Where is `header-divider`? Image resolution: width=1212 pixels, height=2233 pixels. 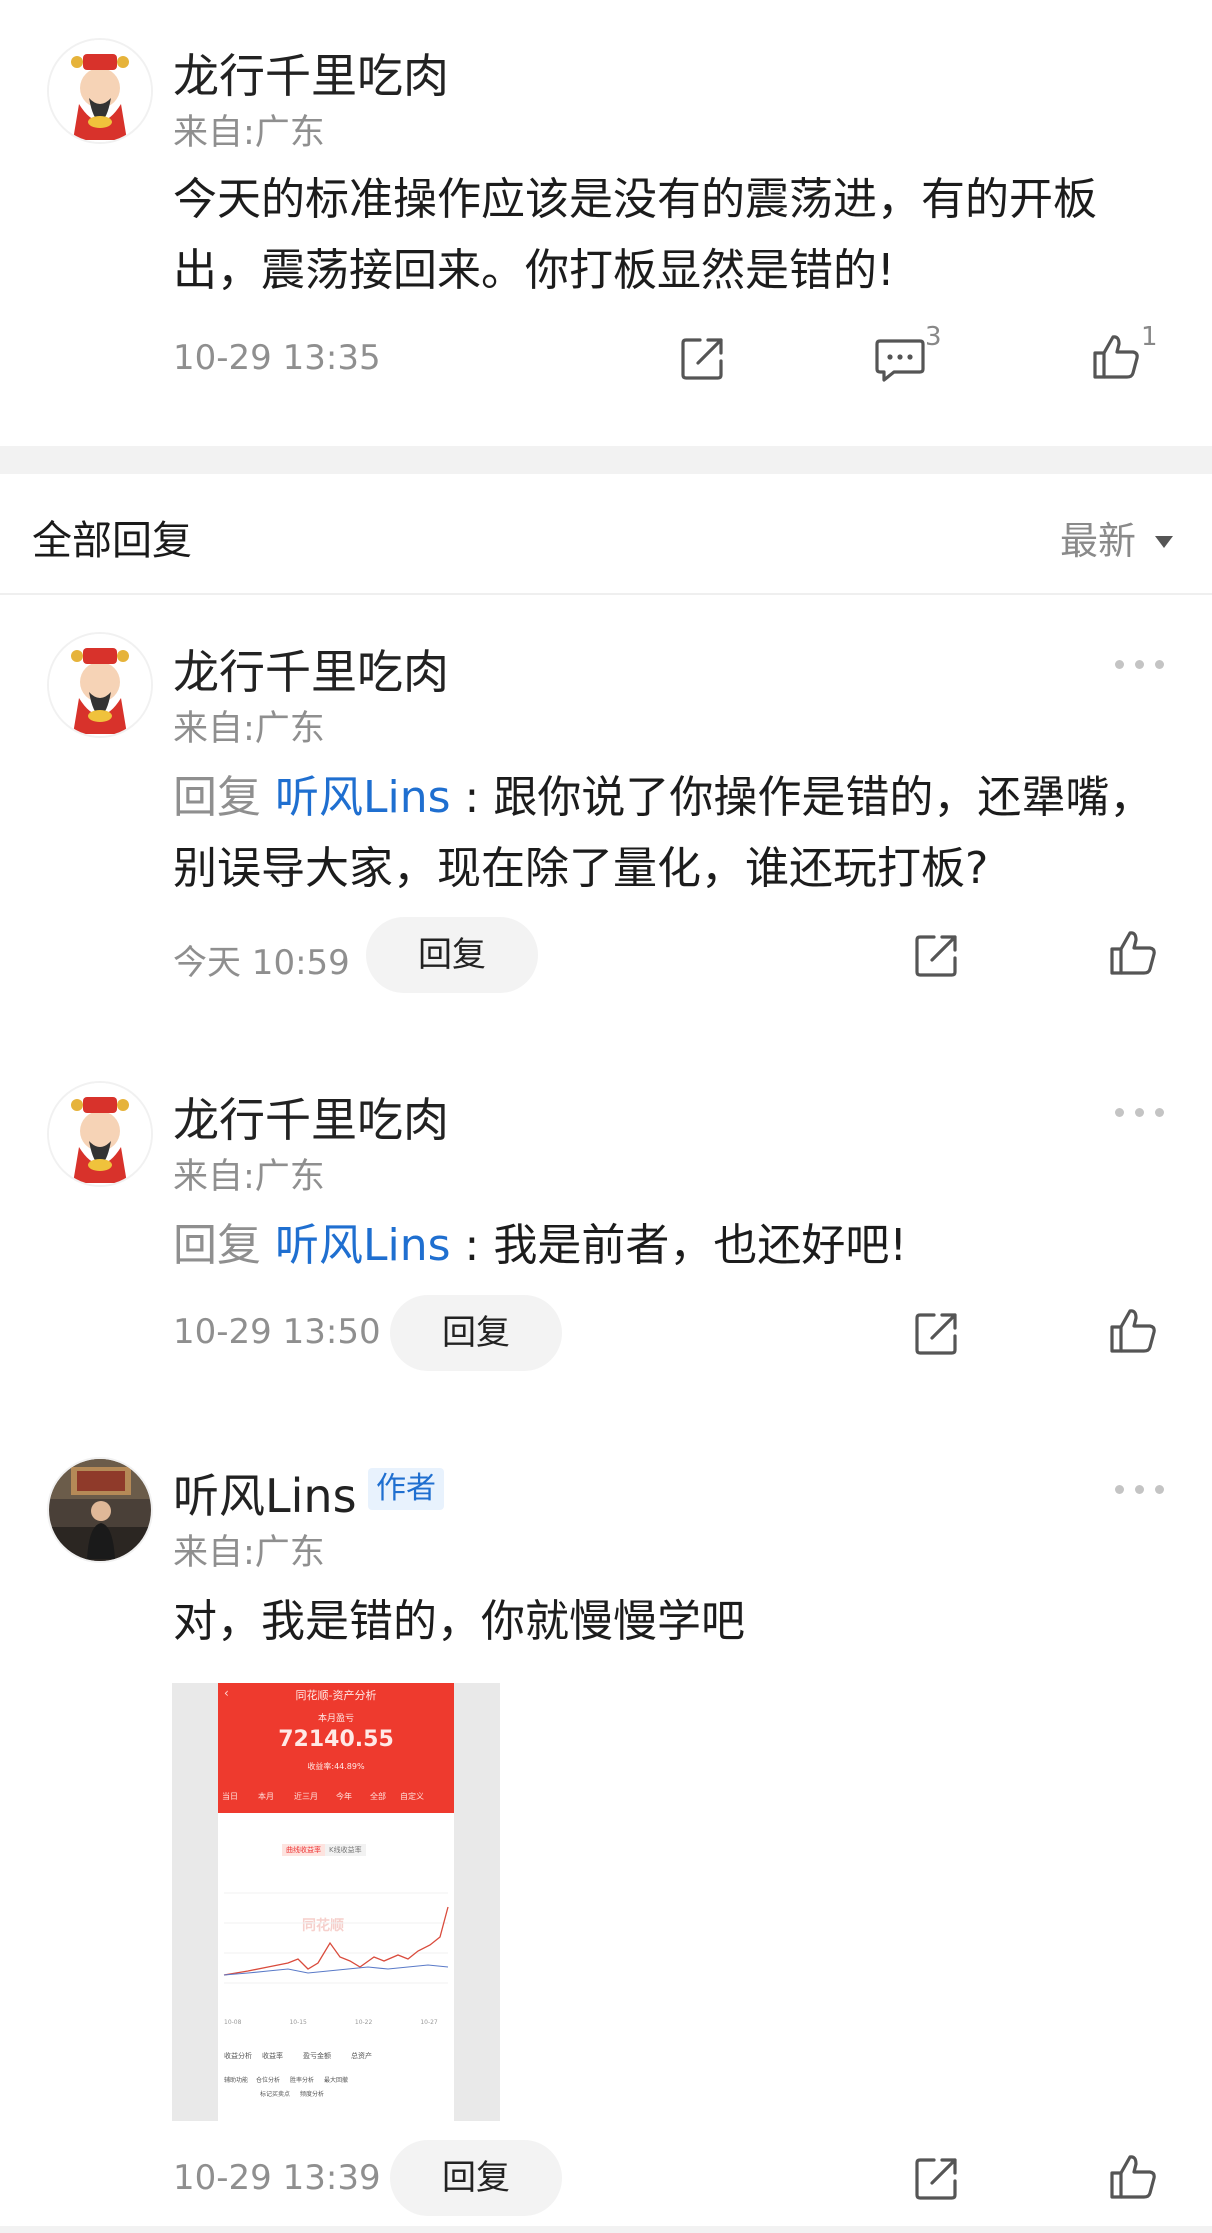
header-divider is located at coordinates (606, 594).